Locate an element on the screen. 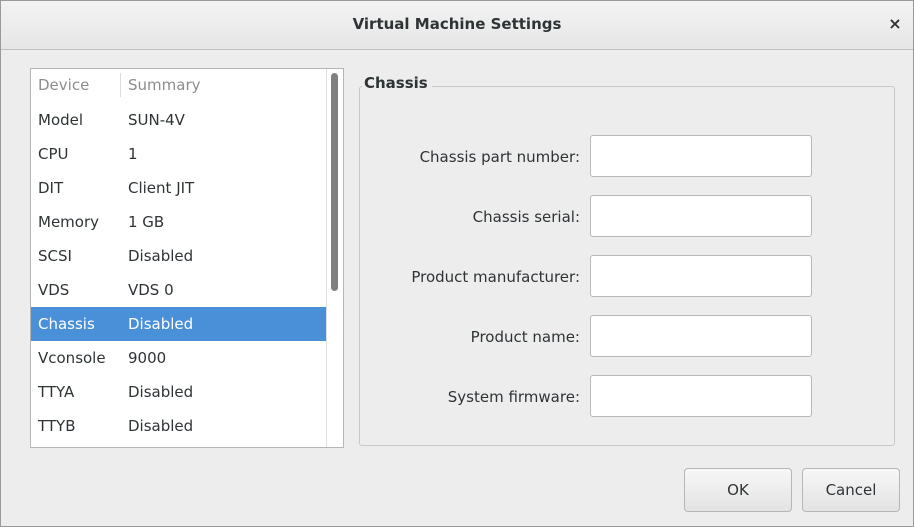  product-manufacturer-label: Product manufacturer: is located at coordinates (495, 277).